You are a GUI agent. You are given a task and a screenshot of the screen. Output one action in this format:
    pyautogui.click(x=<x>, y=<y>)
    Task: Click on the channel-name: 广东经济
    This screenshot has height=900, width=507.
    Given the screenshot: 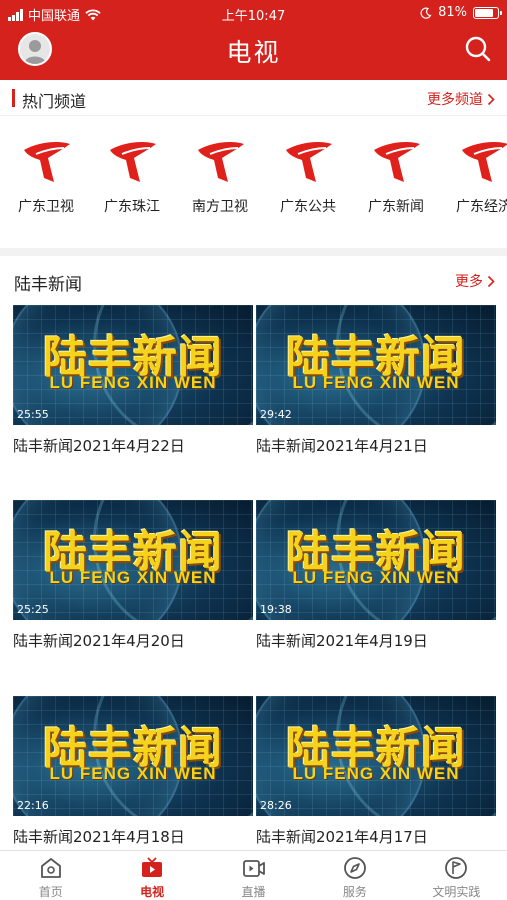 What is the action you would take?
    pyautogui.click(x=481, y=207)
    